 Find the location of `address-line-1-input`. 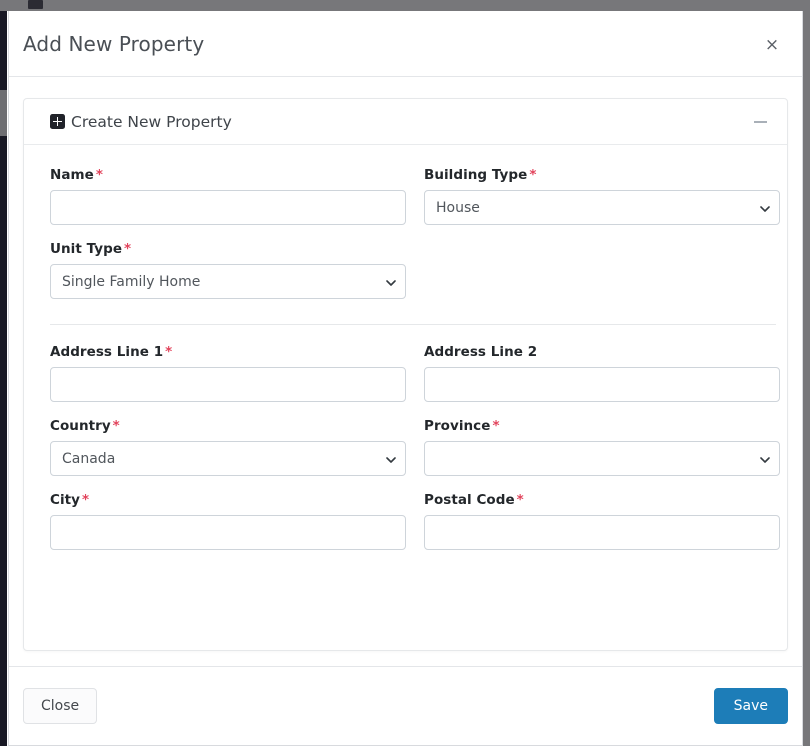

address-line-1-input is located at coordinates (228, 384).